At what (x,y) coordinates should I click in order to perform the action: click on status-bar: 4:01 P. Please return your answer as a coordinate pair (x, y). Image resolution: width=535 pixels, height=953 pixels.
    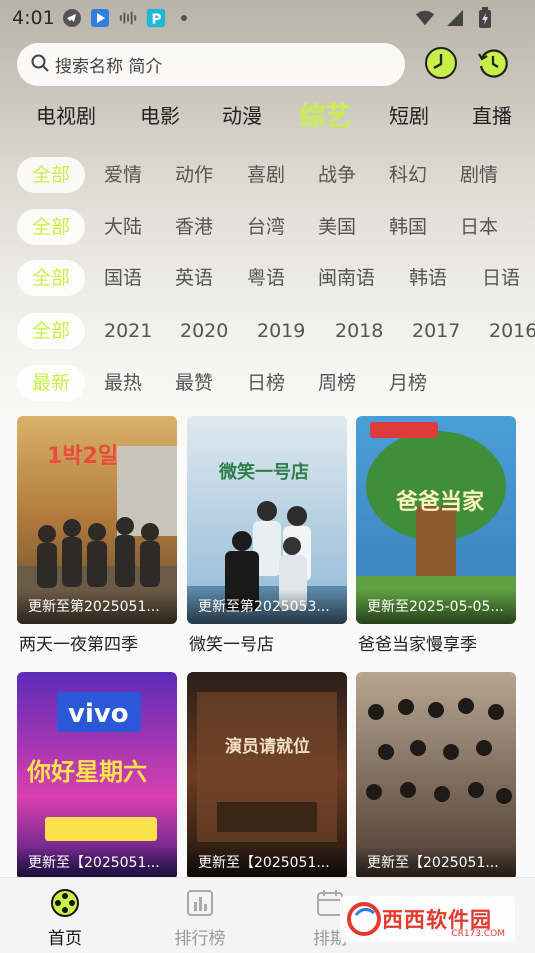
    Looking at the image, I should click on (267, 18).